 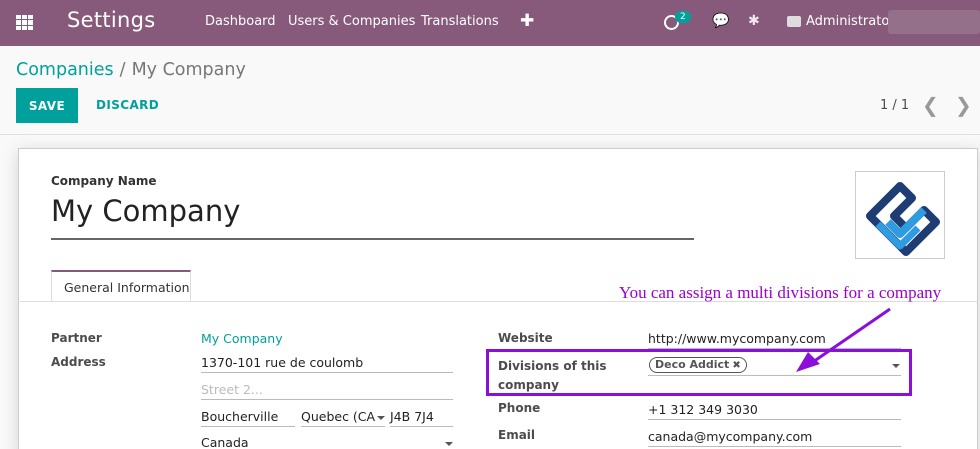 What do you see at coordinates (903, 219) in the screenshot?
I see `company-logo-icon` at bounding box center [903, 219].